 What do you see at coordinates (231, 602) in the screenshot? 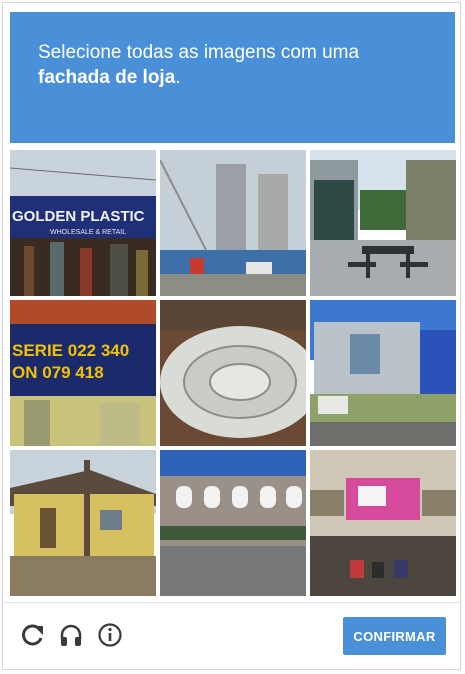
I see `footer-divider` at bounding box center [231, 602].